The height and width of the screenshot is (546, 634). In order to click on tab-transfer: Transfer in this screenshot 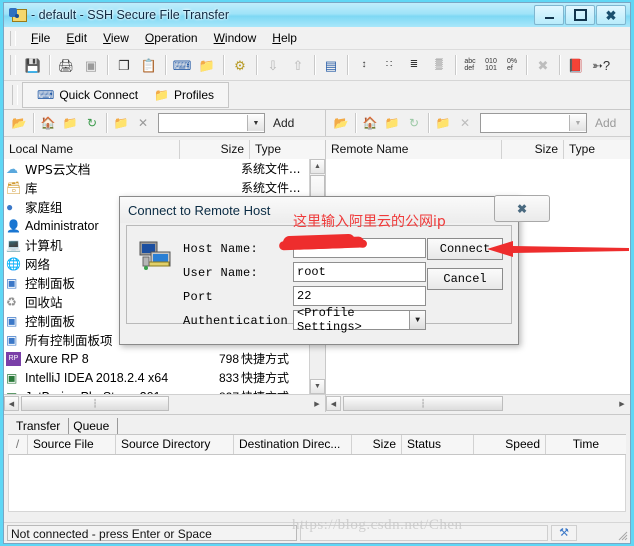, I will do `click(41, 426)`.